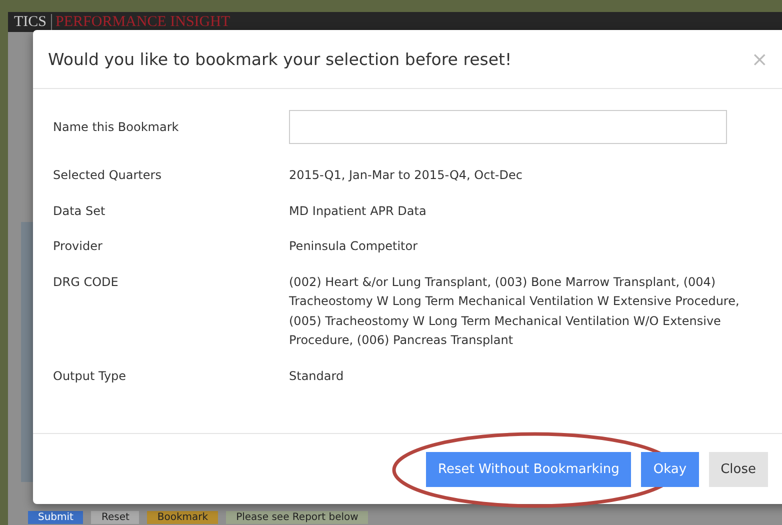 The width and height of the screenshot is (782, 525). What do you see at coordinates (107, 175) in the screenshot?
I see `field-label: Selected Quarters` at bounding box center [107, 175].